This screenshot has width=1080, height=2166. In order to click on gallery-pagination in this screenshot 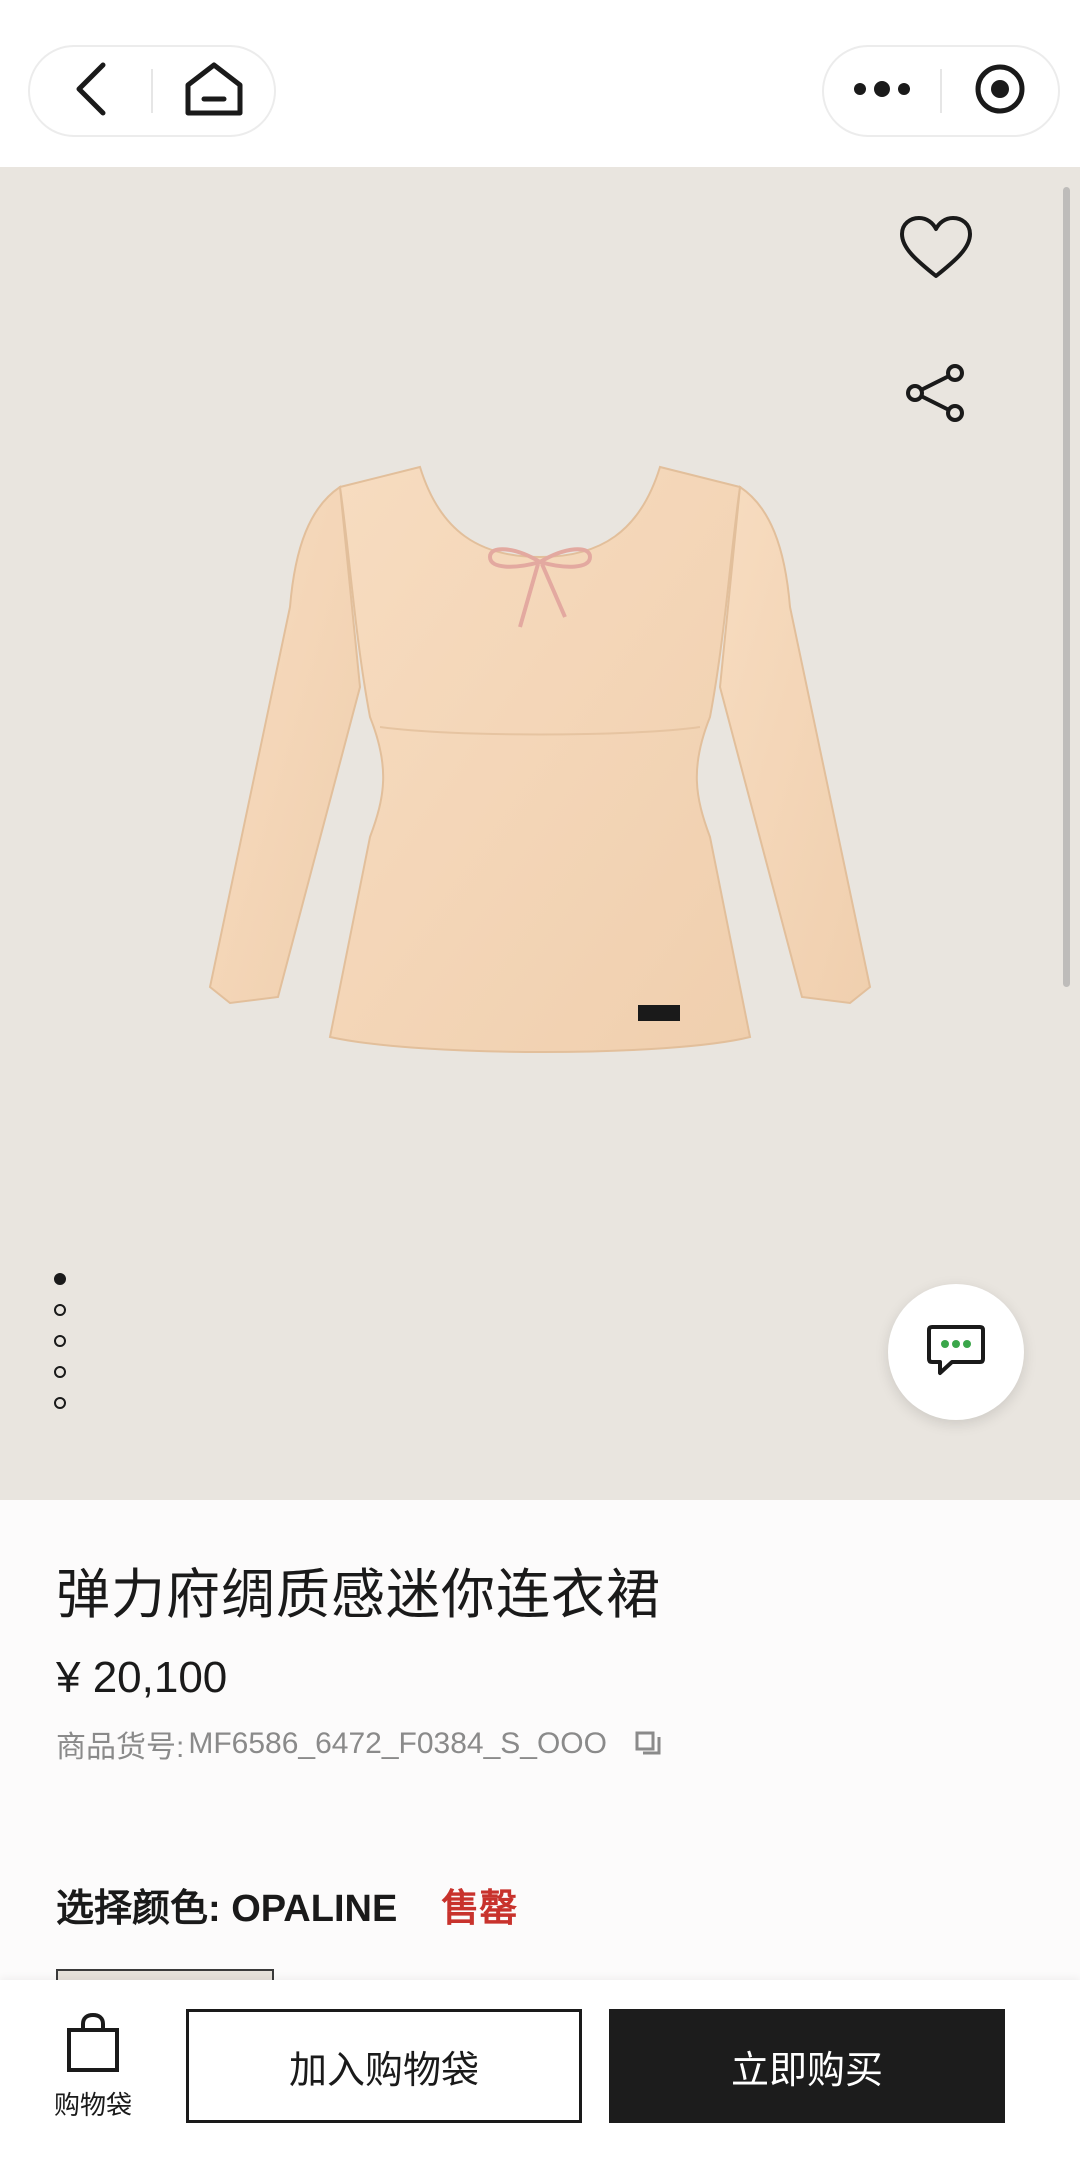, I will do `click(62, 1350)`.